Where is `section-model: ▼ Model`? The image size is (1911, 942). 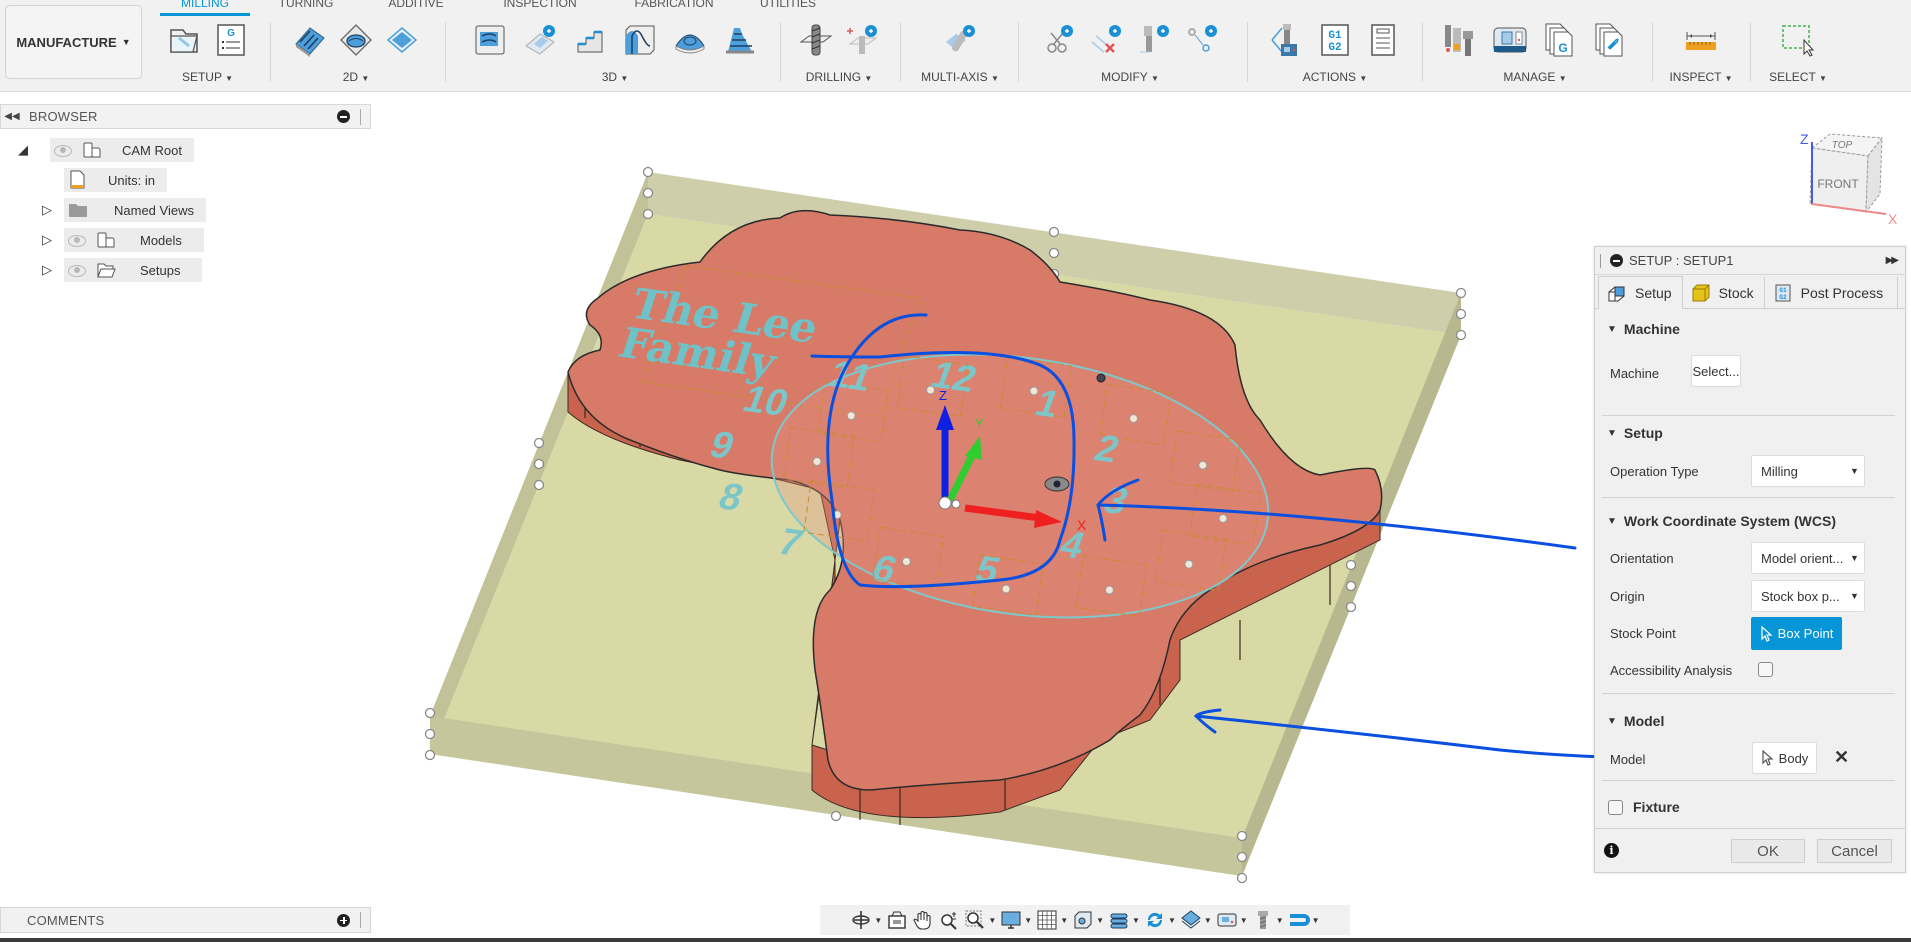 section-model: ▼ Model is located at coordinates (1635, 721).